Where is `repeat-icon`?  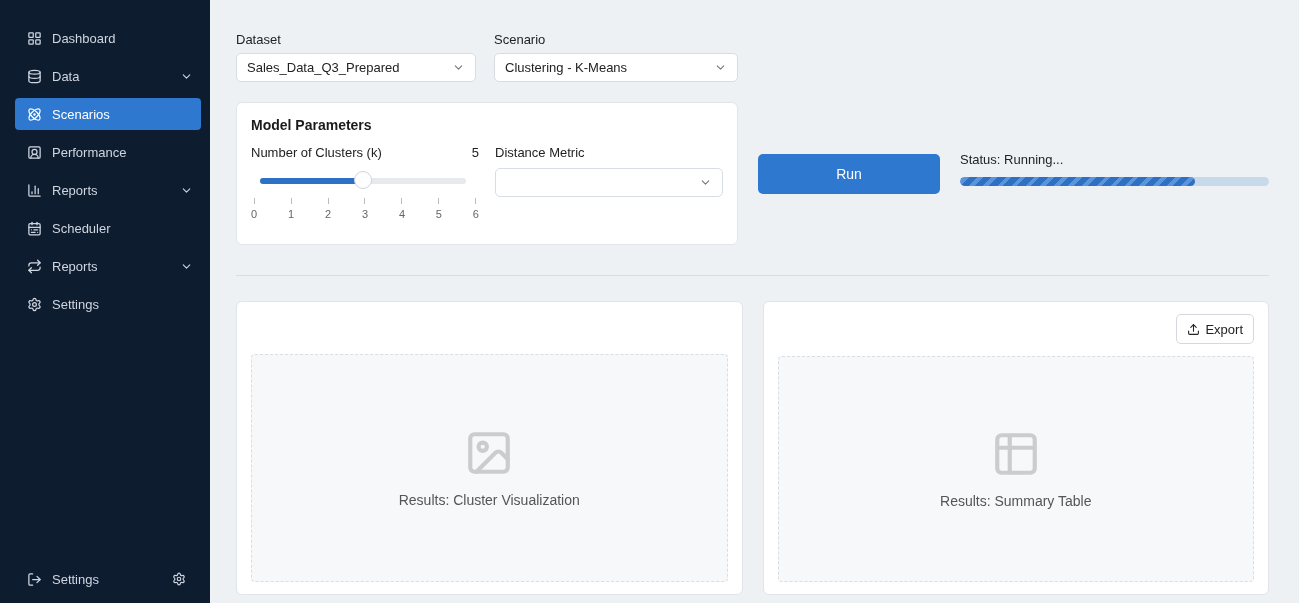
repeat-icon is located at coordinates (34, 266).